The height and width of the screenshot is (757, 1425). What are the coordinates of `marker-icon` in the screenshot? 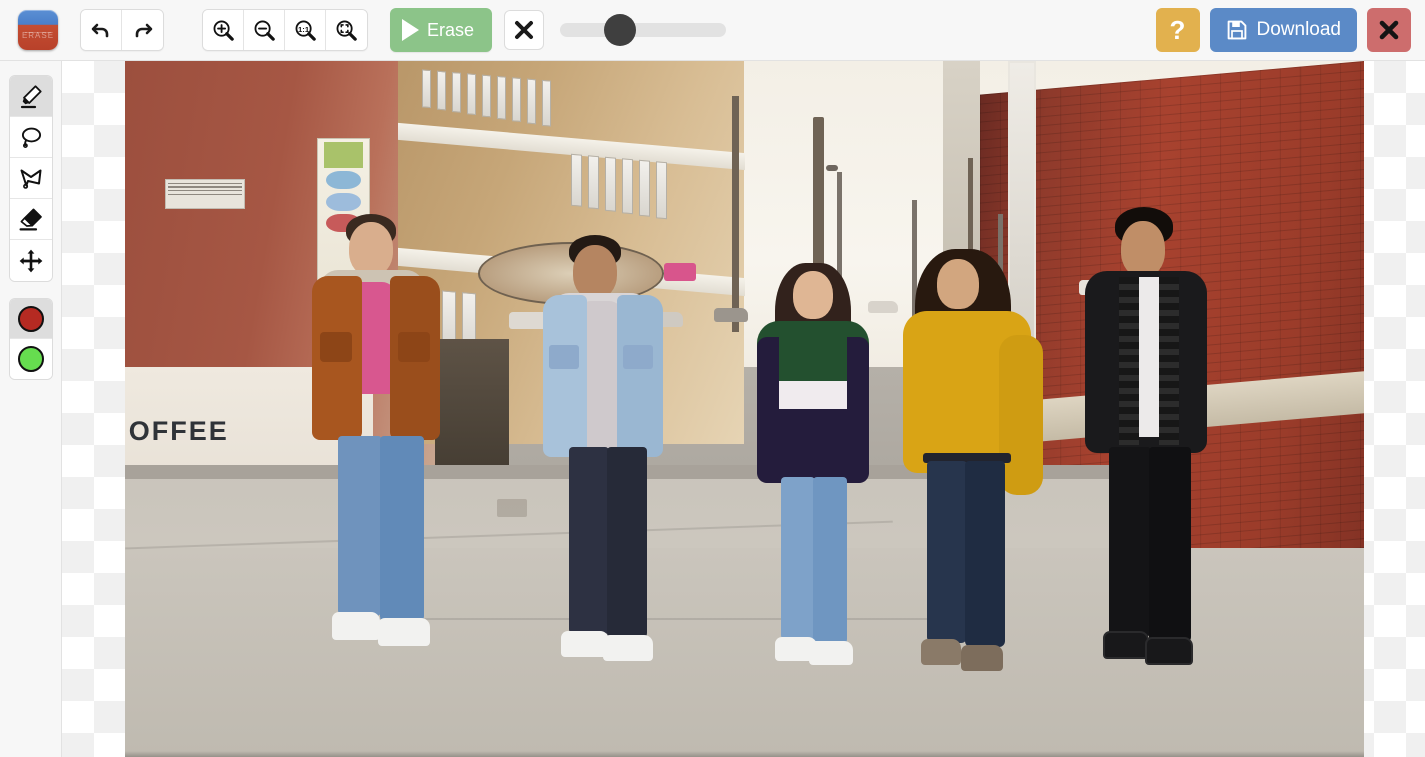 It's located at (31, 97).